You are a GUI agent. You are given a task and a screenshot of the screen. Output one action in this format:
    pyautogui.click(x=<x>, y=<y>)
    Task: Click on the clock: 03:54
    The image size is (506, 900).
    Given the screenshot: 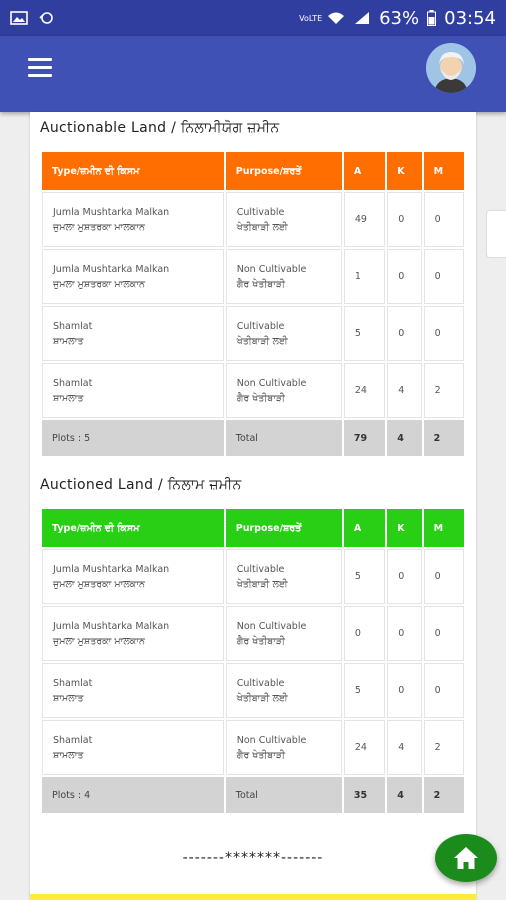 What is the action you would take?
    pyautogui.click(x=470, y=18)
    